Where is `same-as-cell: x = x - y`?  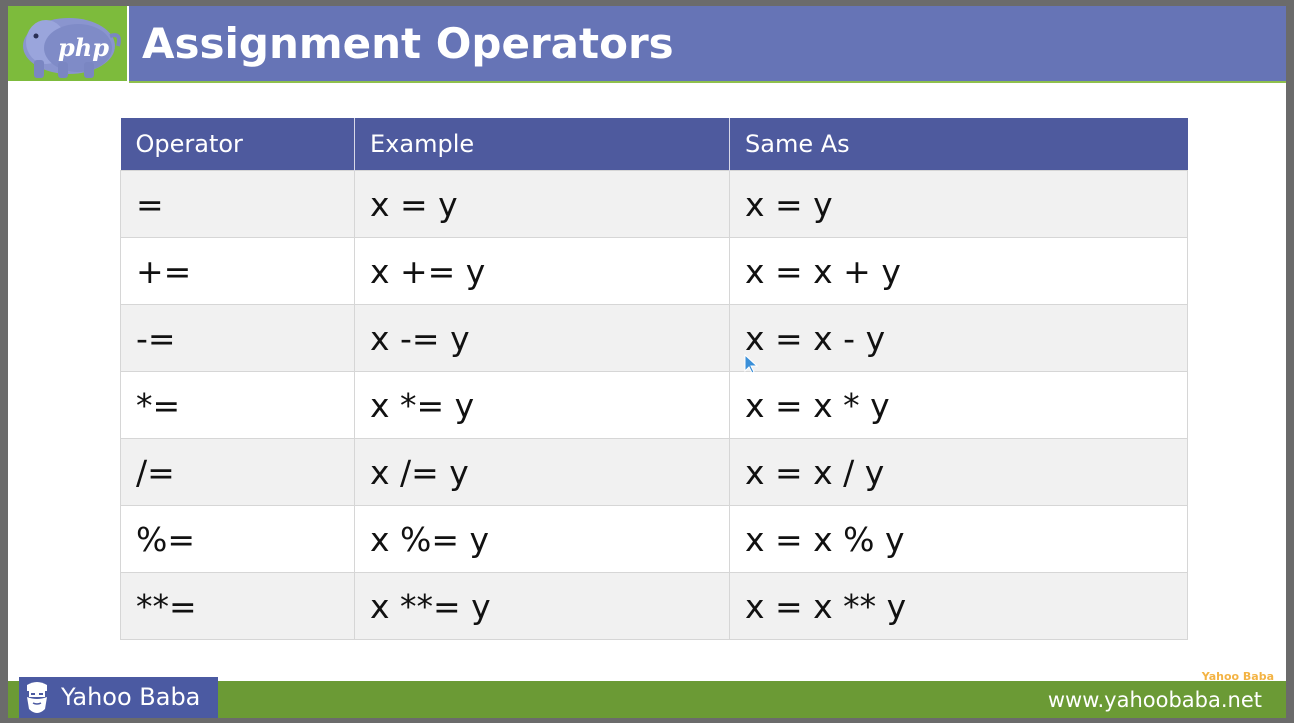
same-as-cell: x = x - y is located at coordinates (958, 338).